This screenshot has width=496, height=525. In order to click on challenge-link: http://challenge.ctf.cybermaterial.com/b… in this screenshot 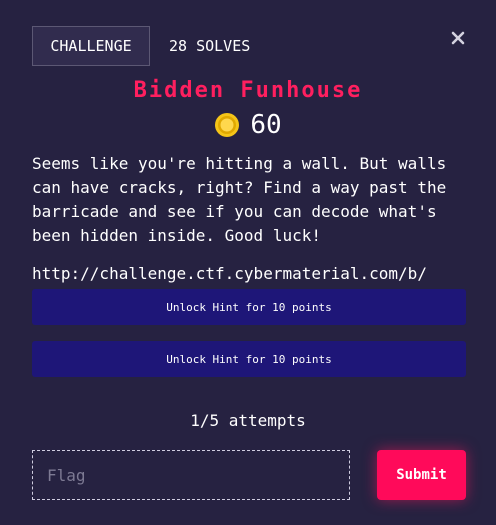, I will do `click(229, 273)`.